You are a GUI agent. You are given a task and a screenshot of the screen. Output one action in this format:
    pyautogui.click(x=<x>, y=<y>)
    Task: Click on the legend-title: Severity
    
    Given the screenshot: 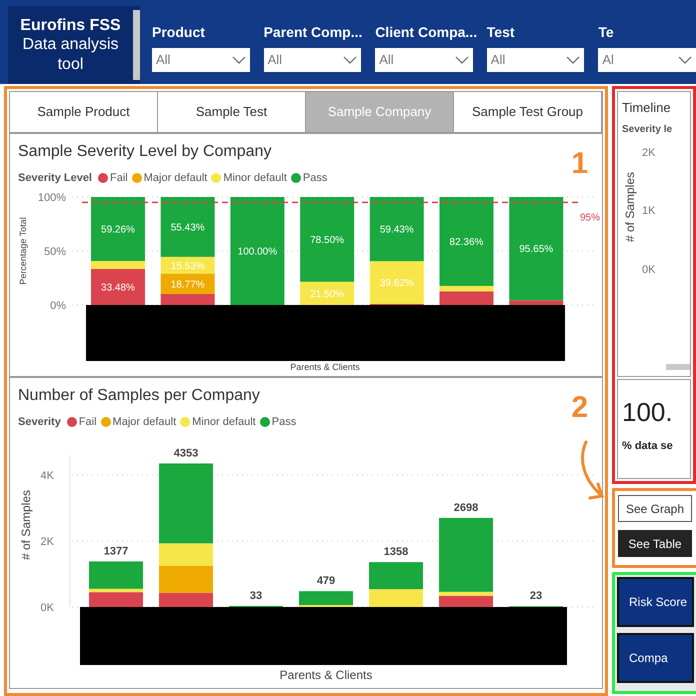 What is the action you would take?
    pyautogui.click(x=39, y=422)
    